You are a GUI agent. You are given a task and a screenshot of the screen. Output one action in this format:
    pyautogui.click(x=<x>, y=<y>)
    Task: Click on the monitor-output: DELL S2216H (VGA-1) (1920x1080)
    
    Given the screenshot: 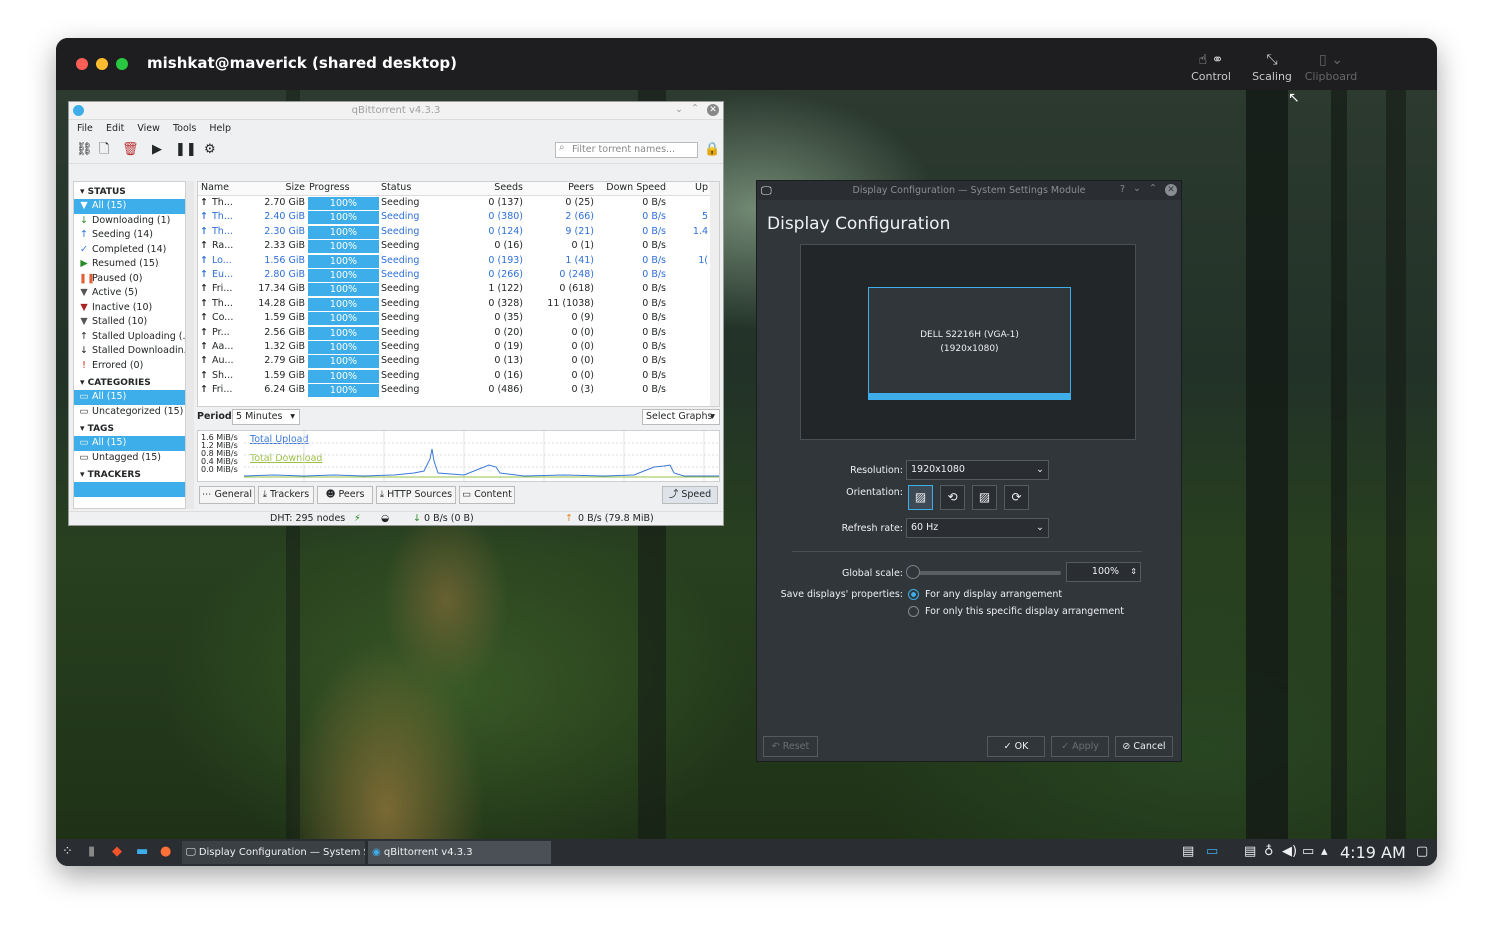 What is the action you would take?
    pyautogui.click(x=969, y=343)
    